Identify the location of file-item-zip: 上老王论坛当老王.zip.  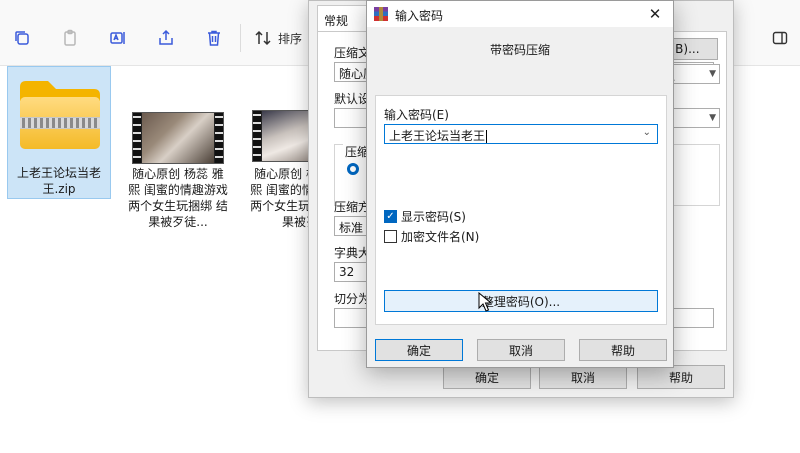
(59, 132).